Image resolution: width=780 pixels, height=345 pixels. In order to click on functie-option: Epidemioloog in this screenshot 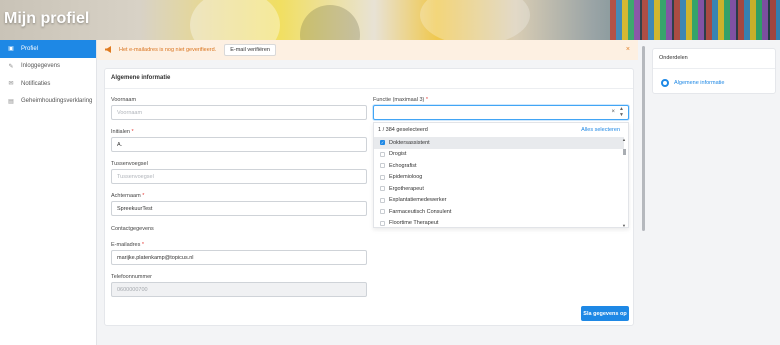, I will do `click(499, 178)`.